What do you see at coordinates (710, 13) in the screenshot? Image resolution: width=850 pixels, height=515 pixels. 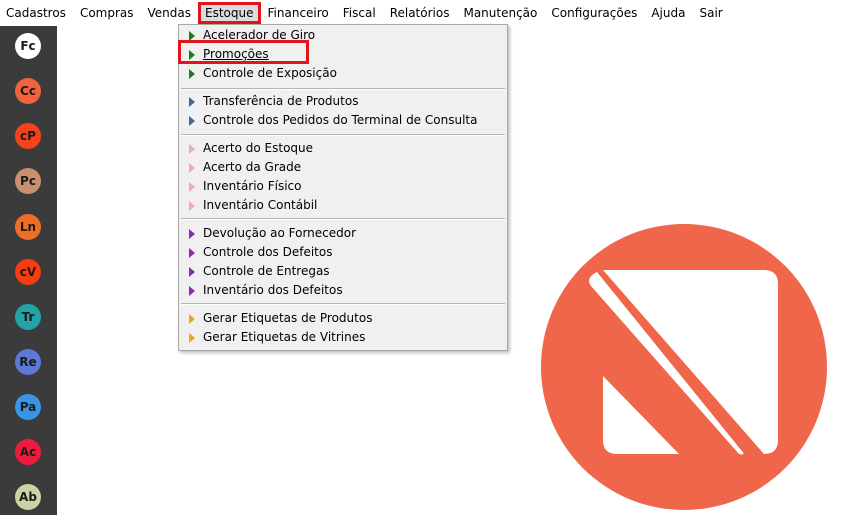 I see `menu-sair: Sair` at bounding box center [710, 13].